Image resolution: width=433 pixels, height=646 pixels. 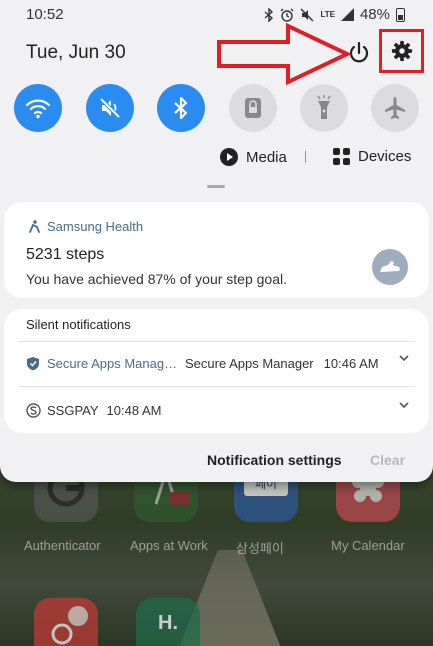 I want to click on silent-divider-top, so click(x=216, y=341).